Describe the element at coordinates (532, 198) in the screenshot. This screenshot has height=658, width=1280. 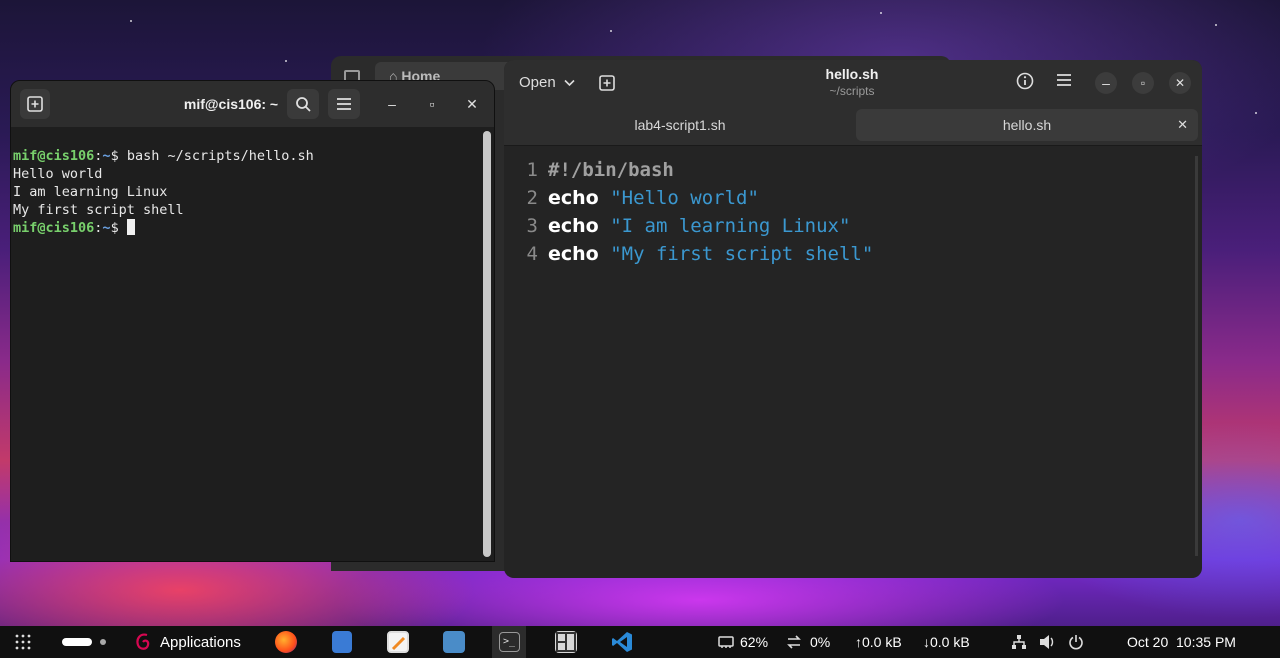
I see `line-number: 2` at that location.